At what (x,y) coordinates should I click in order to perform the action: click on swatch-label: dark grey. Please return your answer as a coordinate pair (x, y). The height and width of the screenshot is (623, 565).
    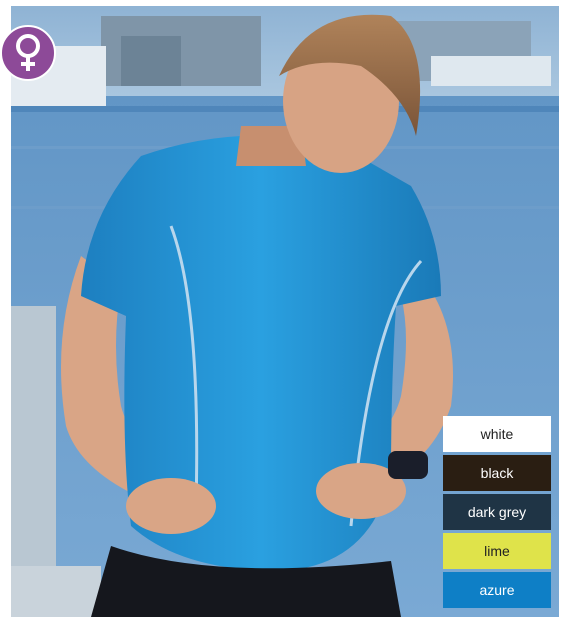
    Looking at the image, I should click on (497, 512).